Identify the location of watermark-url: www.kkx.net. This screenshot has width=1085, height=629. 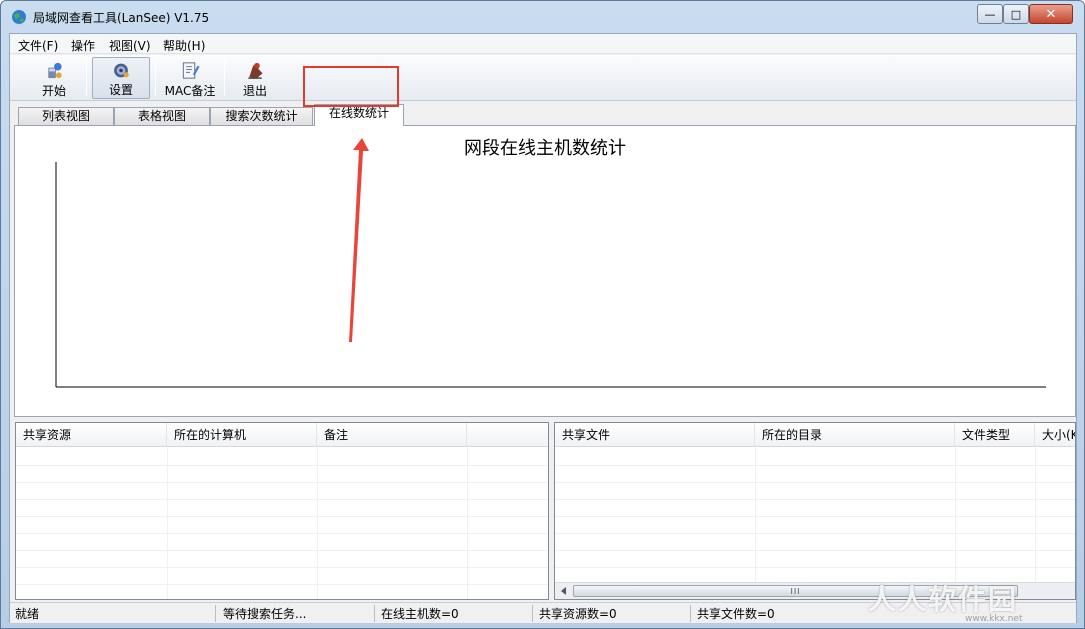
(994, 619).